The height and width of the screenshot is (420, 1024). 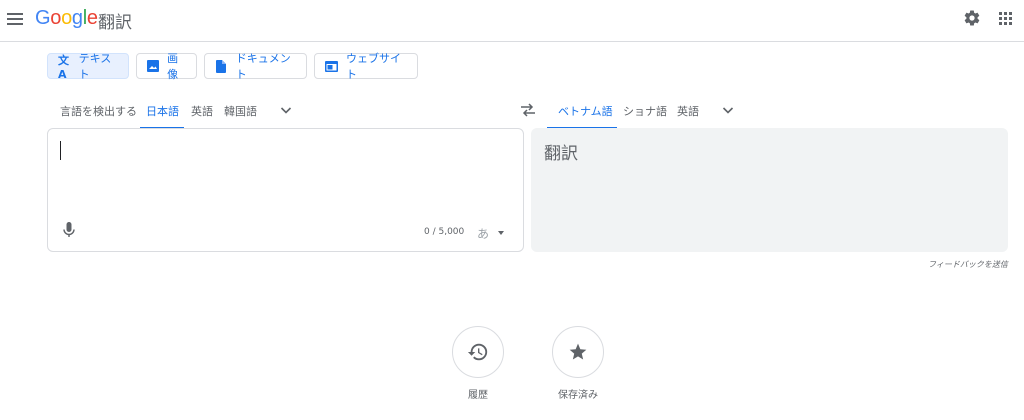 I want to click on translation-output, so click(x=769, y=190).